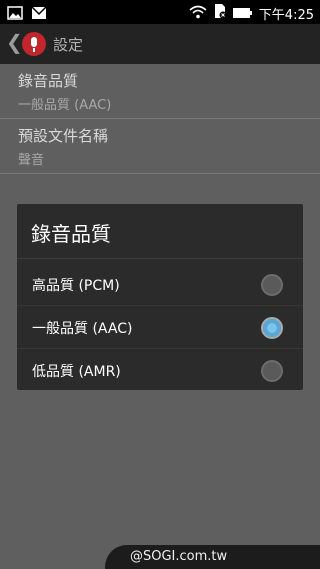 The height and width of the screenshot is (569, 320). I want to click on microphone-app-icon, so click(34, 44).